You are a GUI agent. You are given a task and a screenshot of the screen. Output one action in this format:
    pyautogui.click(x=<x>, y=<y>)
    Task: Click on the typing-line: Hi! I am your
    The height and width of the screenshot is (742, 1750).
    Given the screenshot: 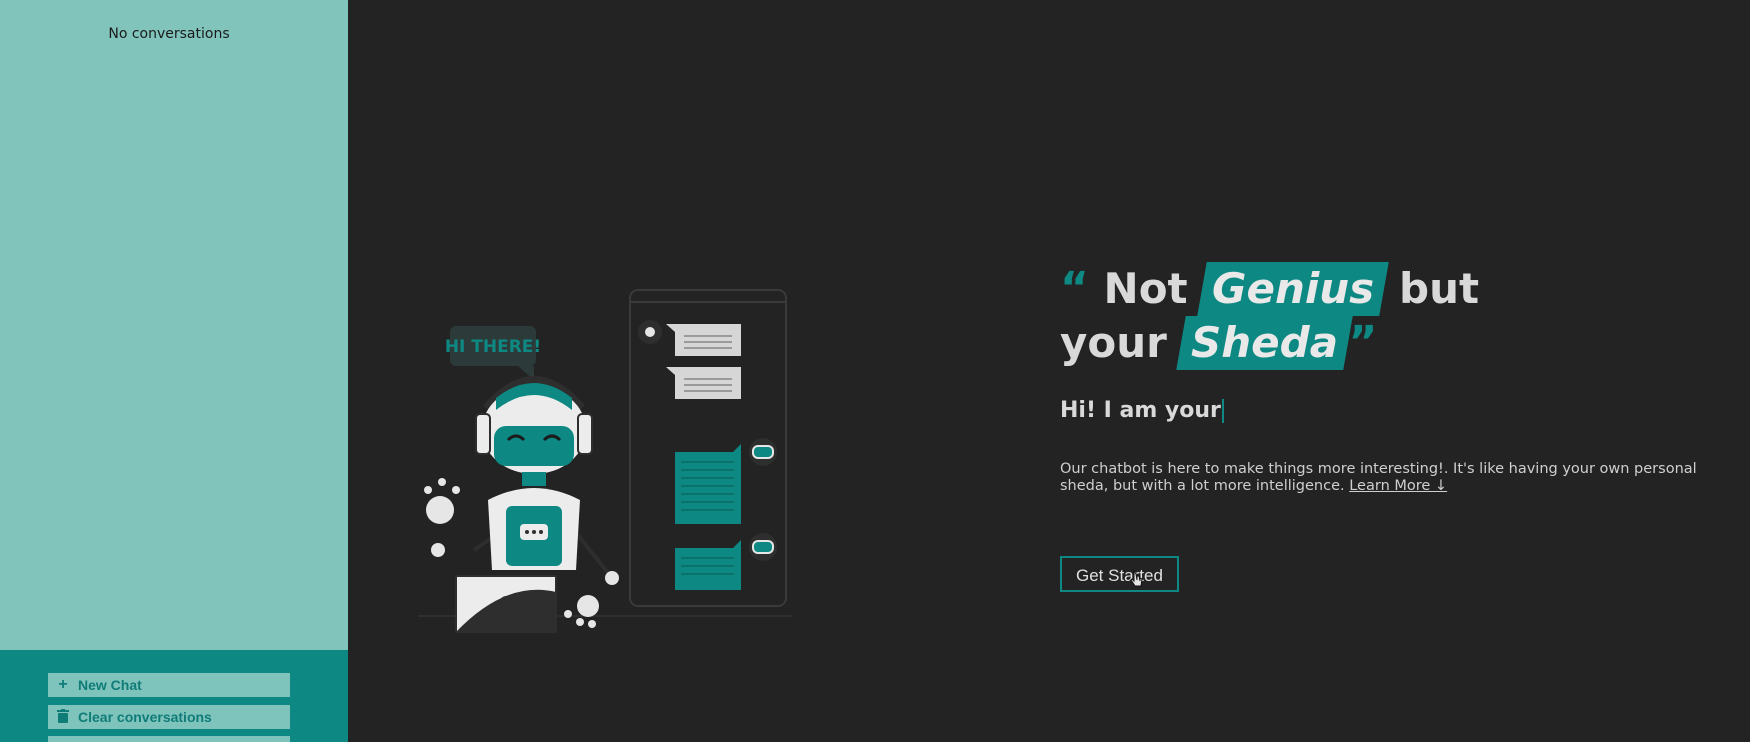 What is the action you would take?
    pyautogui.click(x=1400, y=410)
    